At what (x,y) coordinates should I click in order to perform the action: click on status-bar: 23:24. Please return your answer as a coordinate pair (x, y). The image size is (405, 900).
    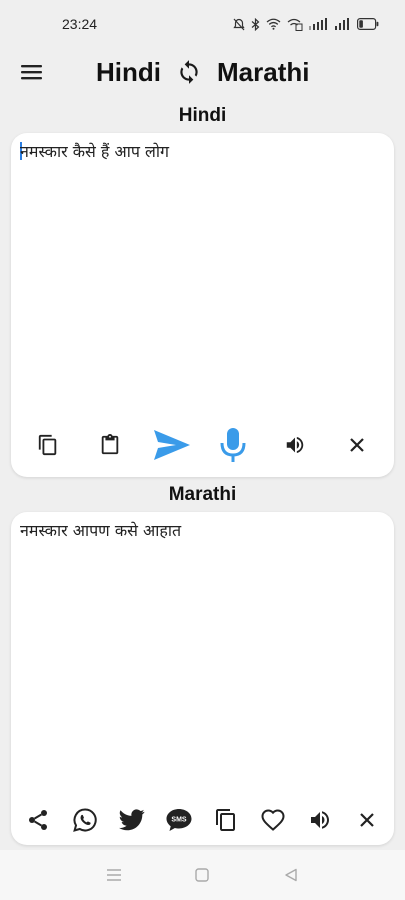
    Looking at the image, I should click on (202, 24).